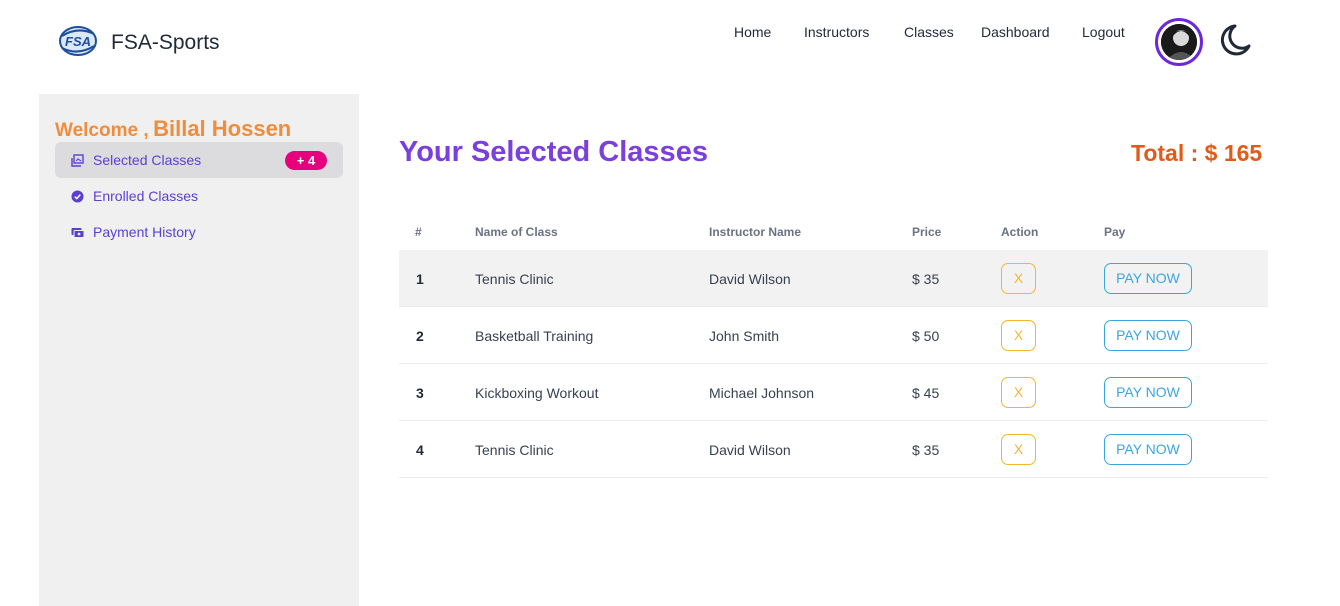 The image size is (1340, 606). I want to click on class-price: $ 50, so click(926, 336).